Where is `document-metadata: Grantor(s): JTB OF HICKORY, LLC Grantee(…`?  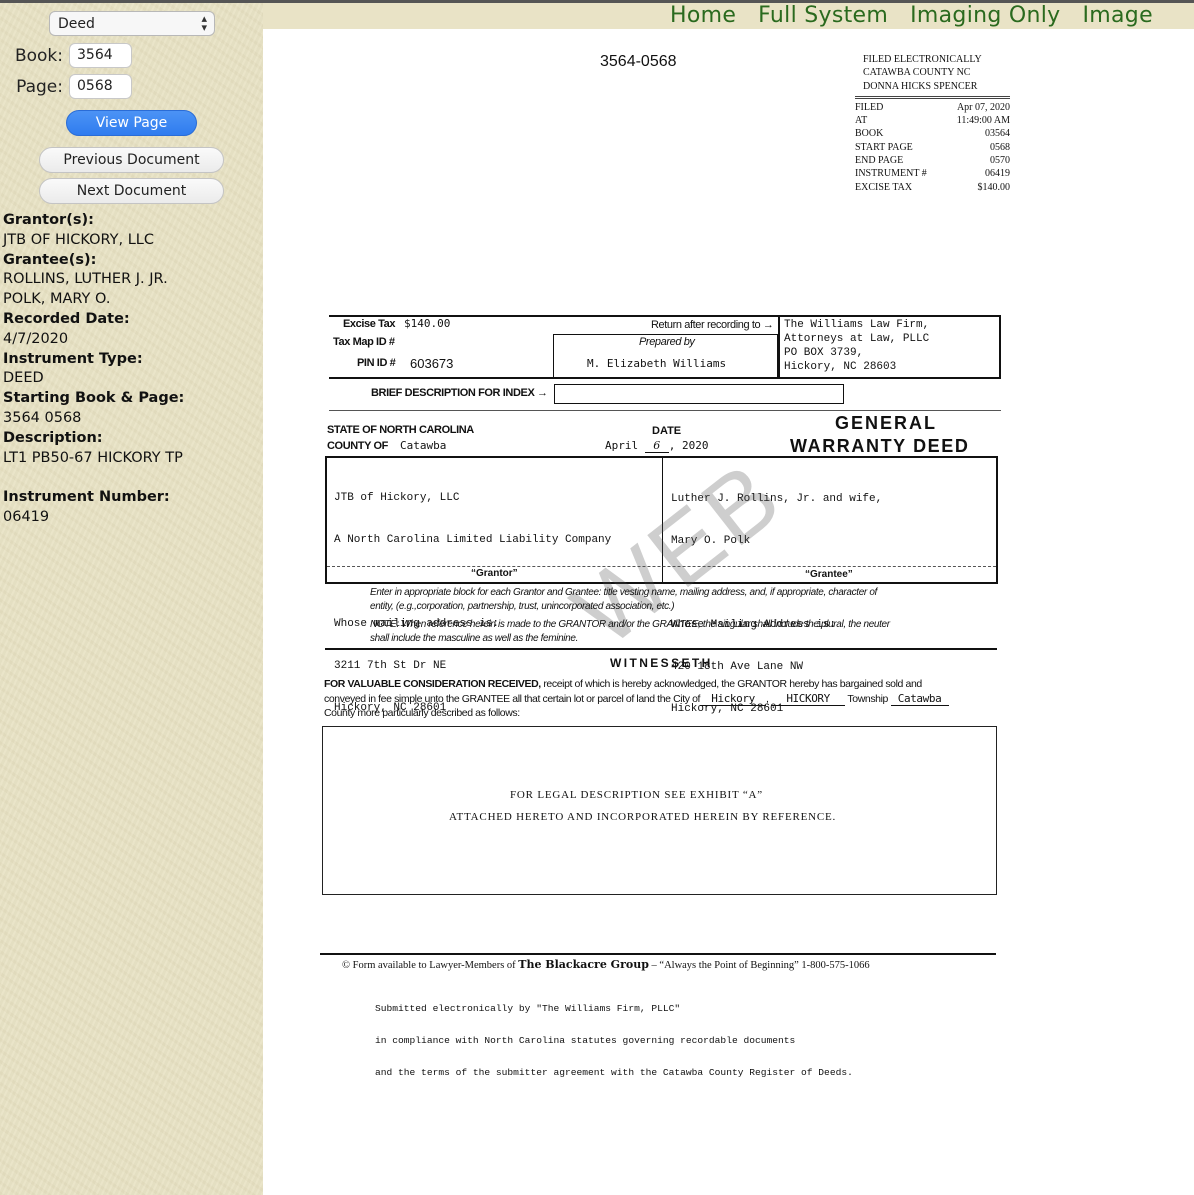
document-metadata: Grantor(s): JTB OF HICKORY, LLC Grantee(… is located at coordinates (130, 369).